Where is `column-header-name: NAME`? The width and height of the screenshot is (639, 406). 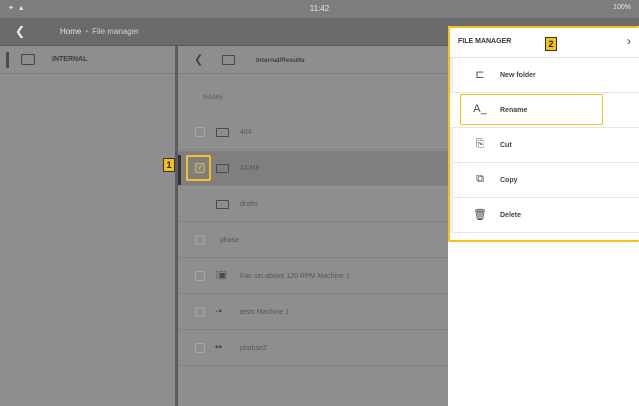
column-header-name: NAME is located at coordinates (213, 97).